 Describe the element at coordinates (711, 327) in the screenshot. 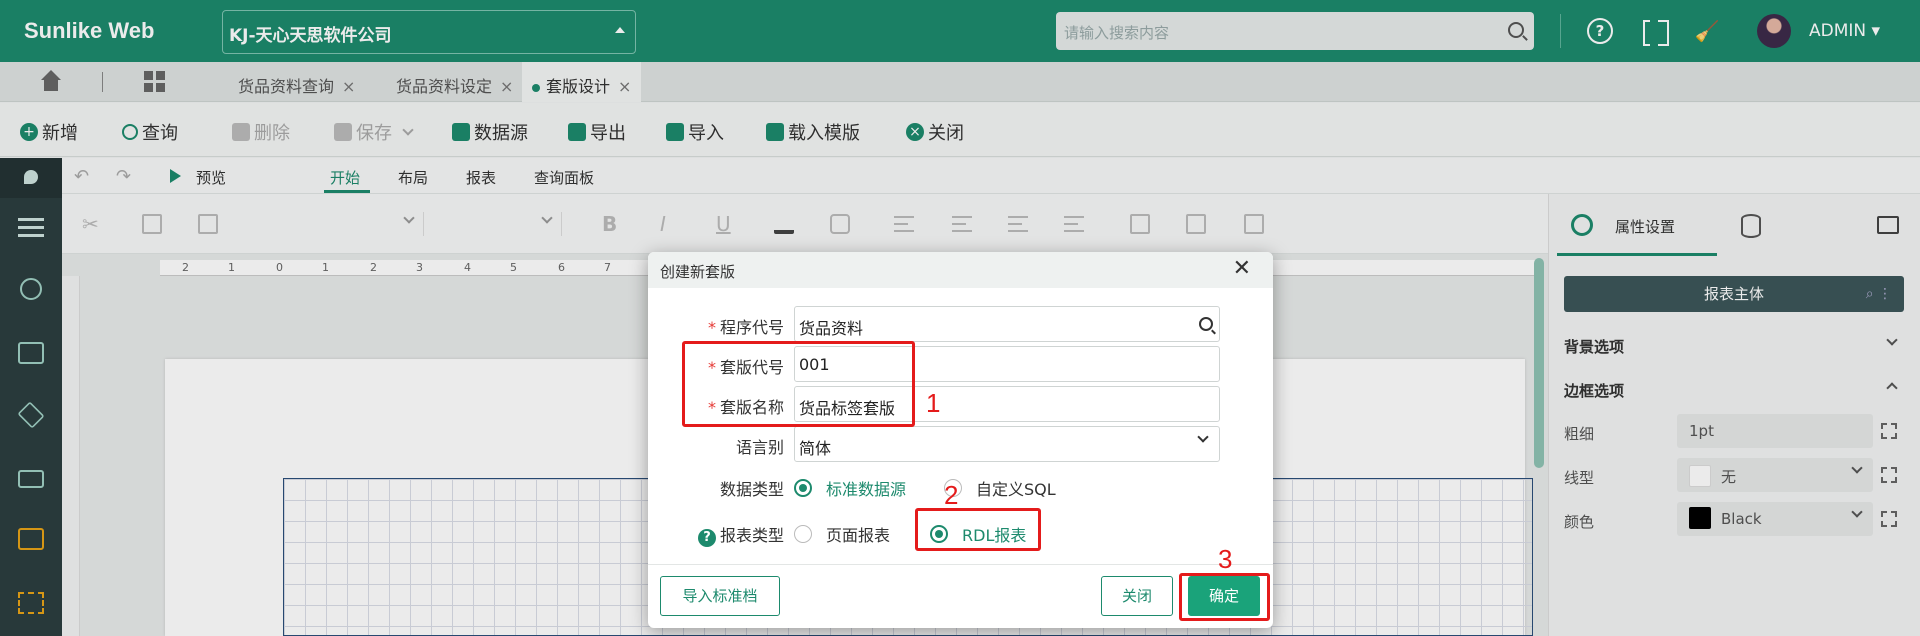

I see `required-mark: *` at that location.